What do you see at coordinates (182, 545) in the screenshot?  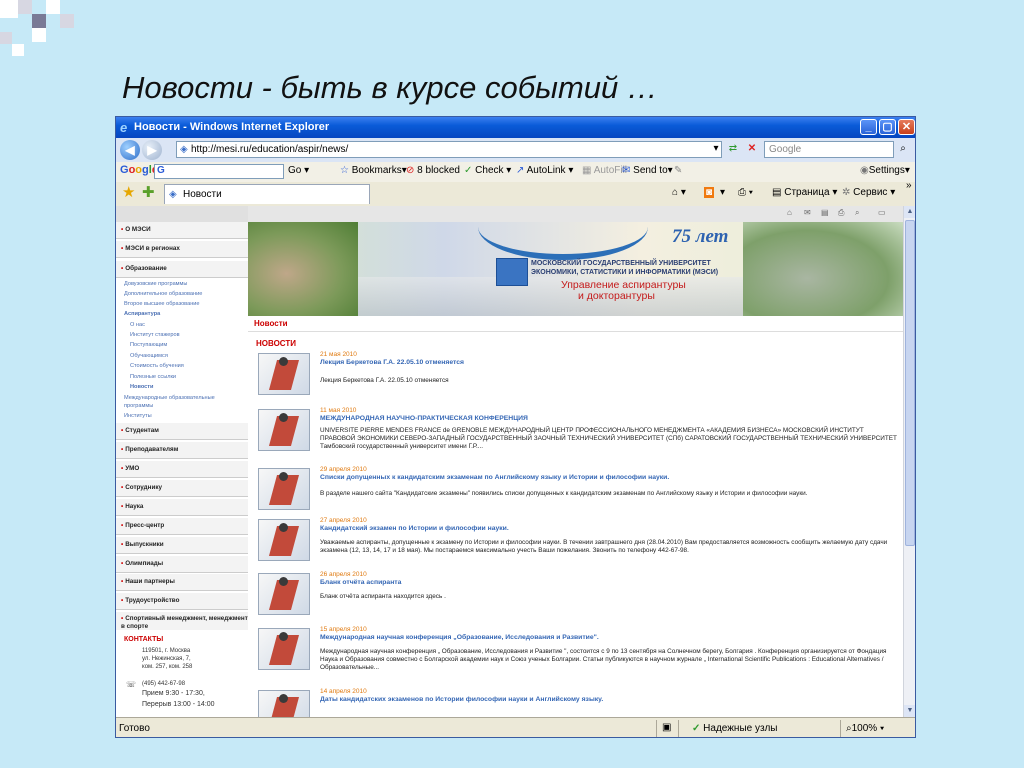 I see `sidebar-item-alumni: • Выпускники` at bounding box center [182, 545].